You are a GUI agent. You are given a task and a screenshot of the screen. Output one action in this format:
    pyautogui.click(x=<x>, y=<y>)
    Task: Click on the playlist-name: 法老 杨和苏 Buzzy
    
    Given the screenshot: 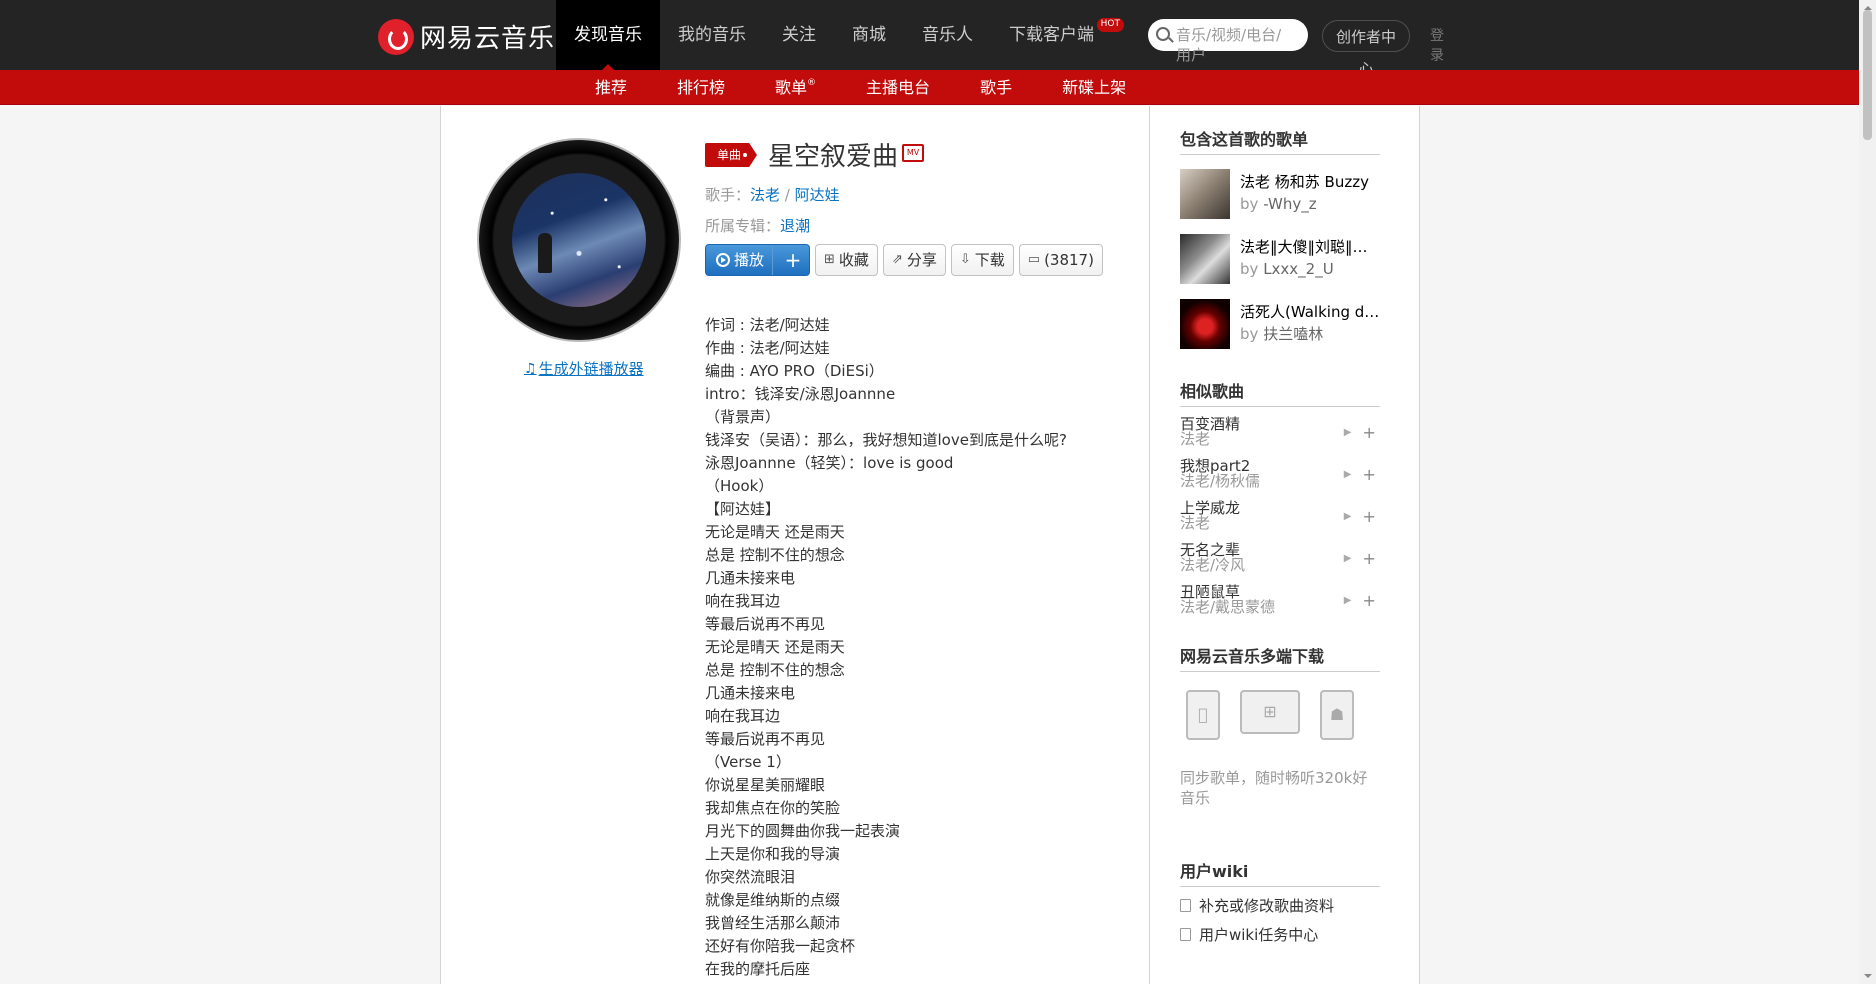 What is the action you would take?
    pyautogui.click(x=1310, y=182)
    